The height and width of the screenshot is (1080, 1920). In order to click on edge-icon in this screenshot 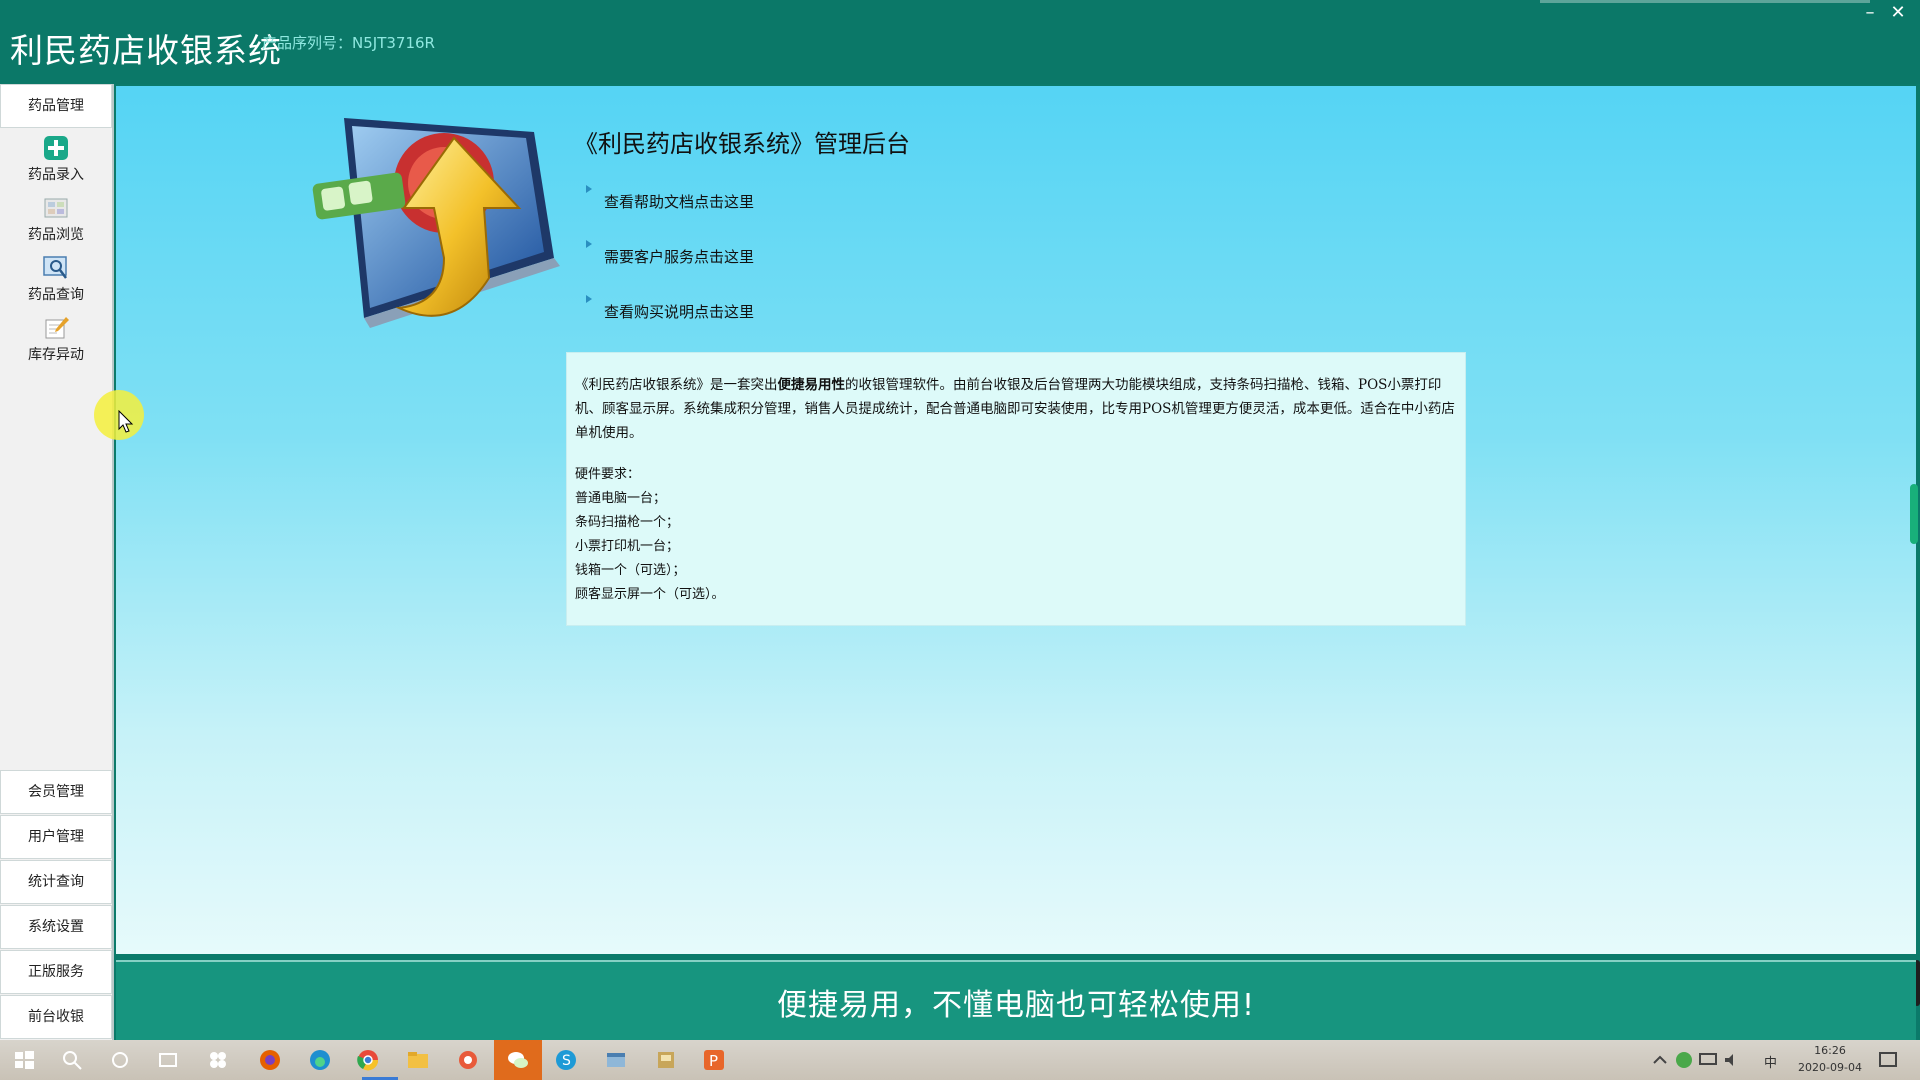, I will do `click(320, 1060)`.